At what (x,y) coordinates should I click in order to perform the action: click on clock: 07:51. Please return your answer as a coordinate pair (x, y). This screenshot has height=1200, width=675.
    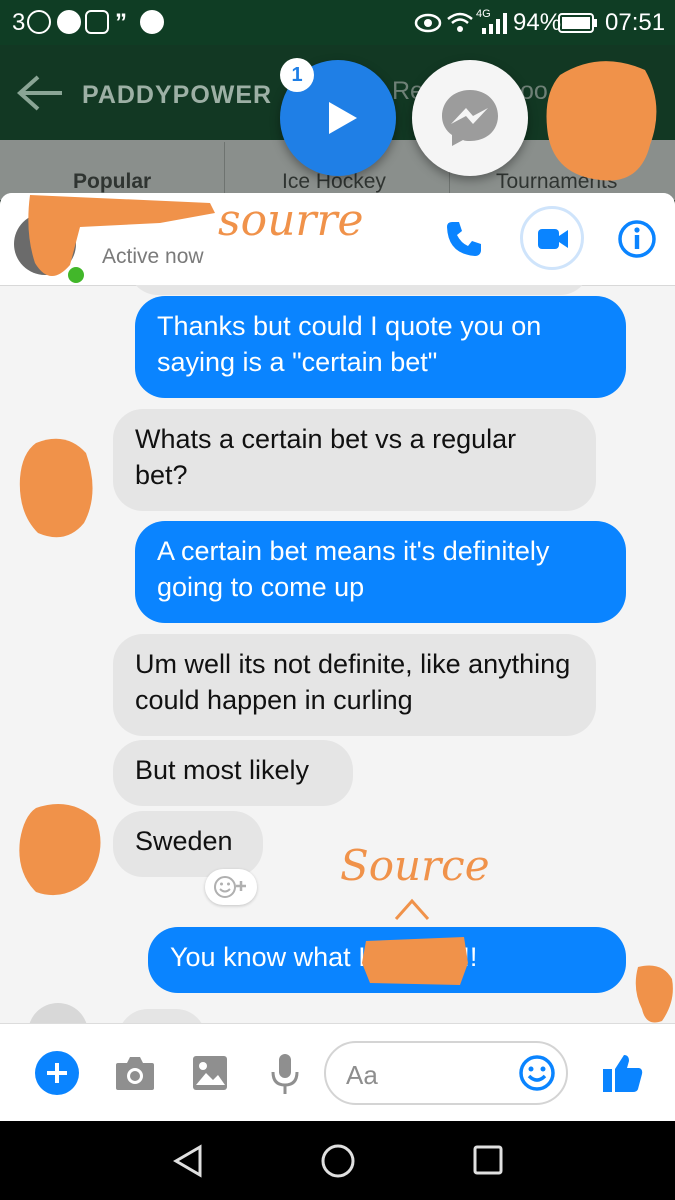
    Looking at the image, I should click on (635, 22).